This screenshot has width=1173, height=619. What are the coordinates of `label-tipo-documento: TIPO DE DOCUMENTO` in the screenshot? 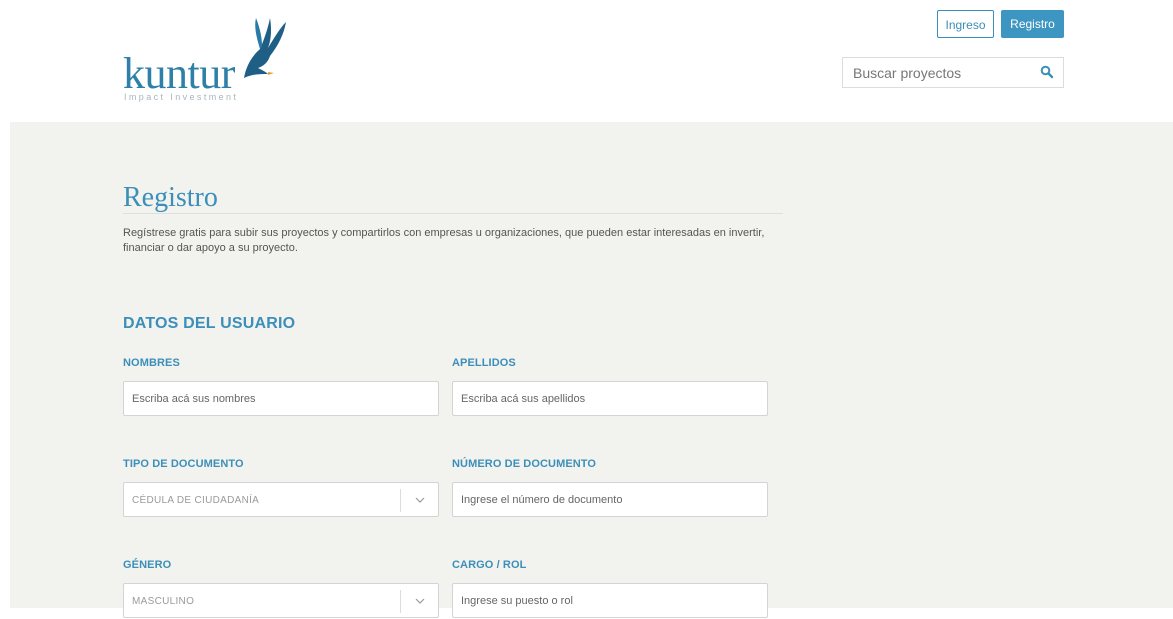 It's located at (183, 464).